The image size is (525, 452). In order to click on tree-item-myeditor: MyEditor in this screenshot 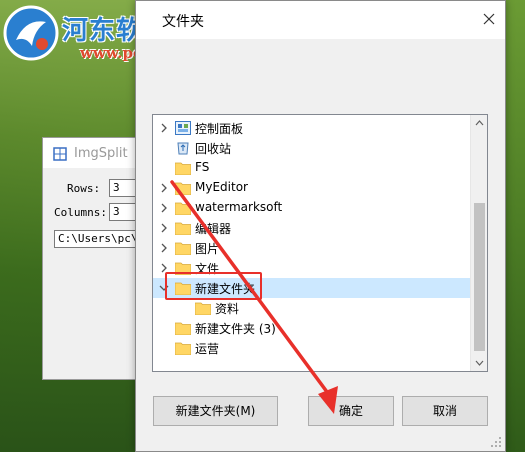, I will do `click(312, 188)`.